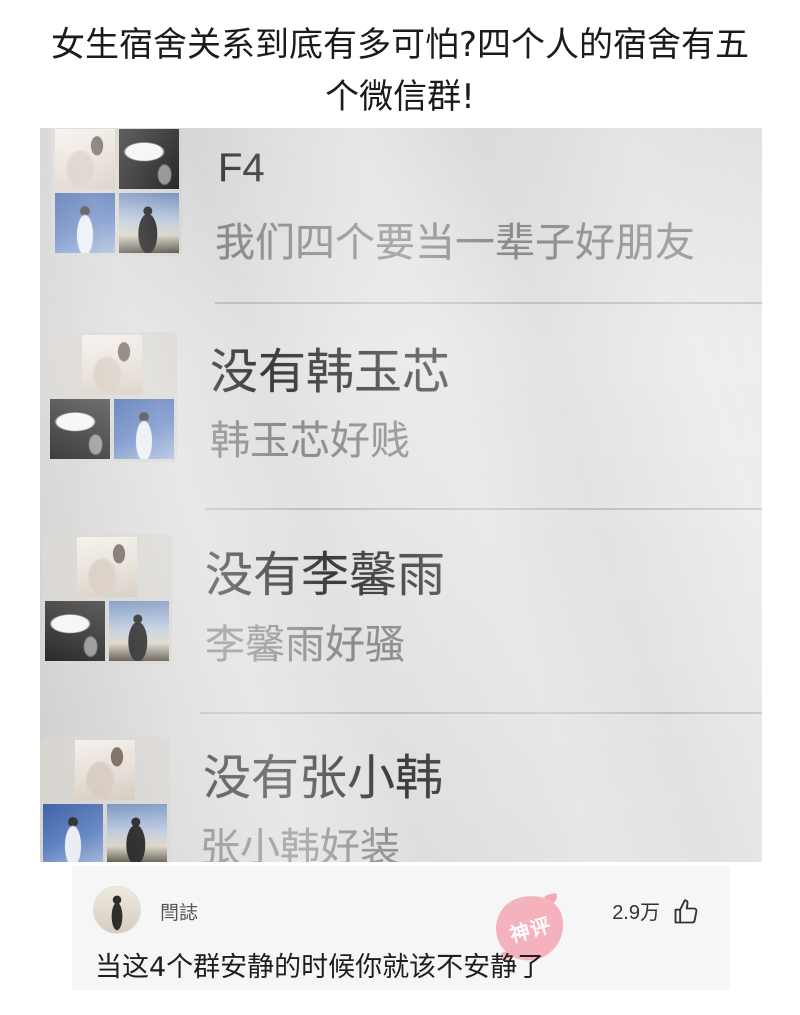 The image size is (800, 1015). Describe the element at coordinates (179, 913) in the screenshot. I see `commenter-name: 閆誌` at that location.